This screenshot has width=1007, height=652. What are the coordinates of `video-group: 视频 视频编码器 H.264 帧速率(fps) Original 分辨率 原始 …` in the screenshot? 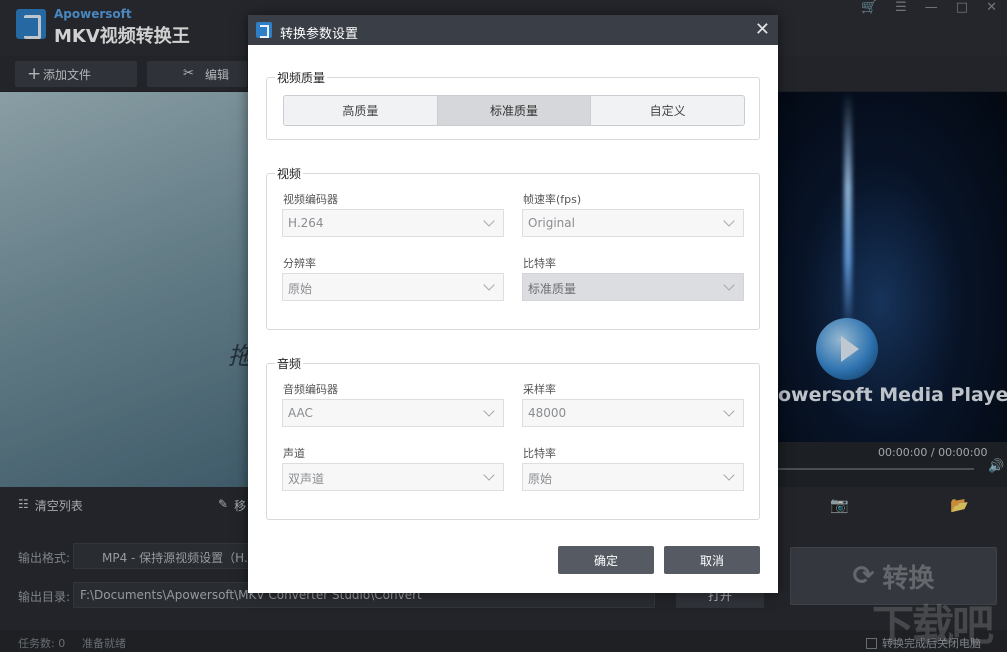 It's located at (513, 251).